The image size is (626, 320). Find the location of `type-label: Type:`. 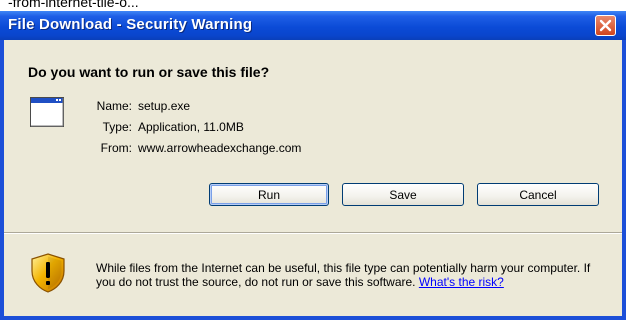

type-label: Type: is located at coordinates (117, 127).